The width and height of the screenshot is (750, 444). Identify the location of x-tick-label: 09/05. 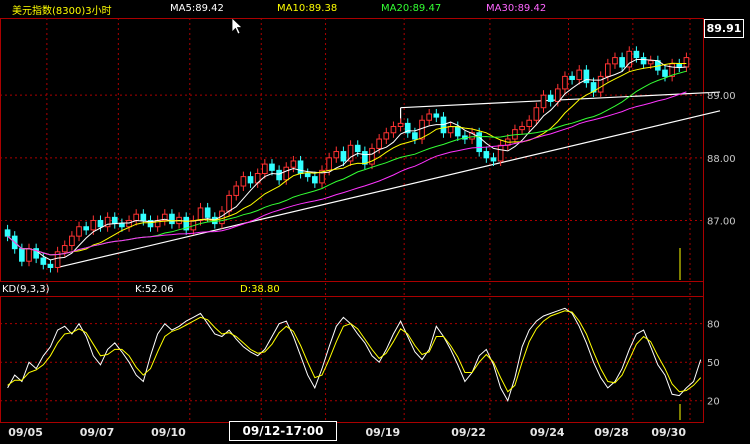
(25, 432).